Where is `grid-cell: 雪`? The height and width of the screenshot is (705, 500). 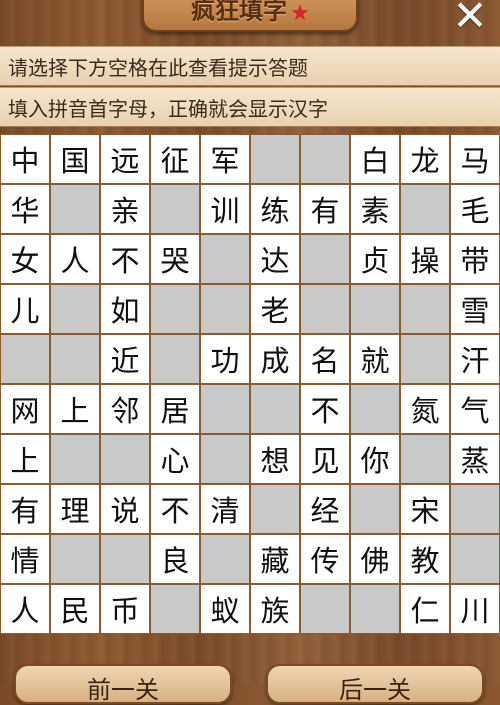 grid-cell: 雪 is located at coordinates (475, 309).